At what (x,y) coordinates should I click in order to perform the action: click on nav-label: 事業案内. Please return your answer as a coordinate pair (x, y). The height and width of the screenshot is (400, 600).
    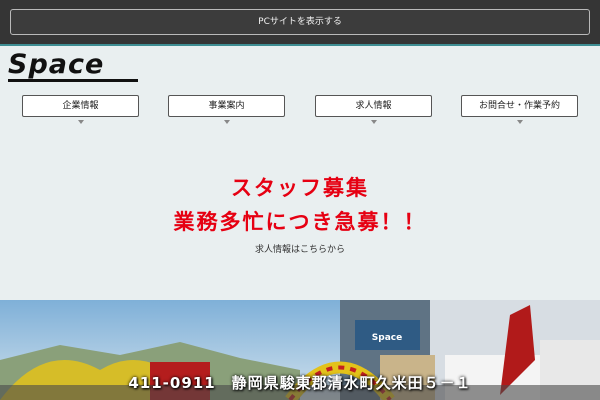
    Looking at the image, I should click on (226, 106).